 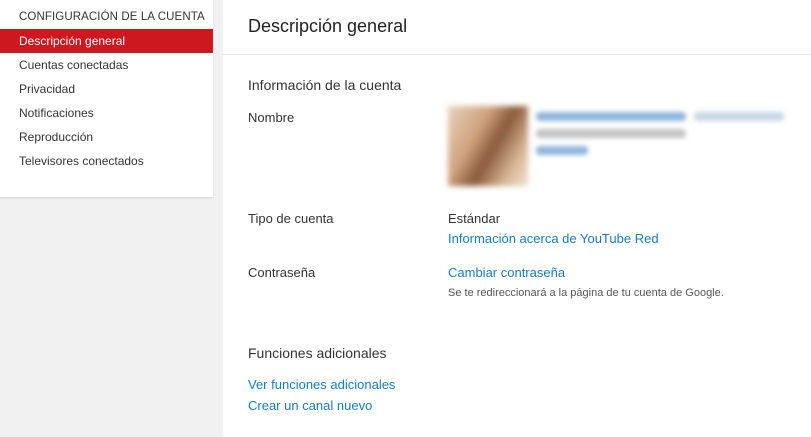 I want to click on sidebar-item-televisores-conectados: Televisores conectados, so click(x=106, y=161).